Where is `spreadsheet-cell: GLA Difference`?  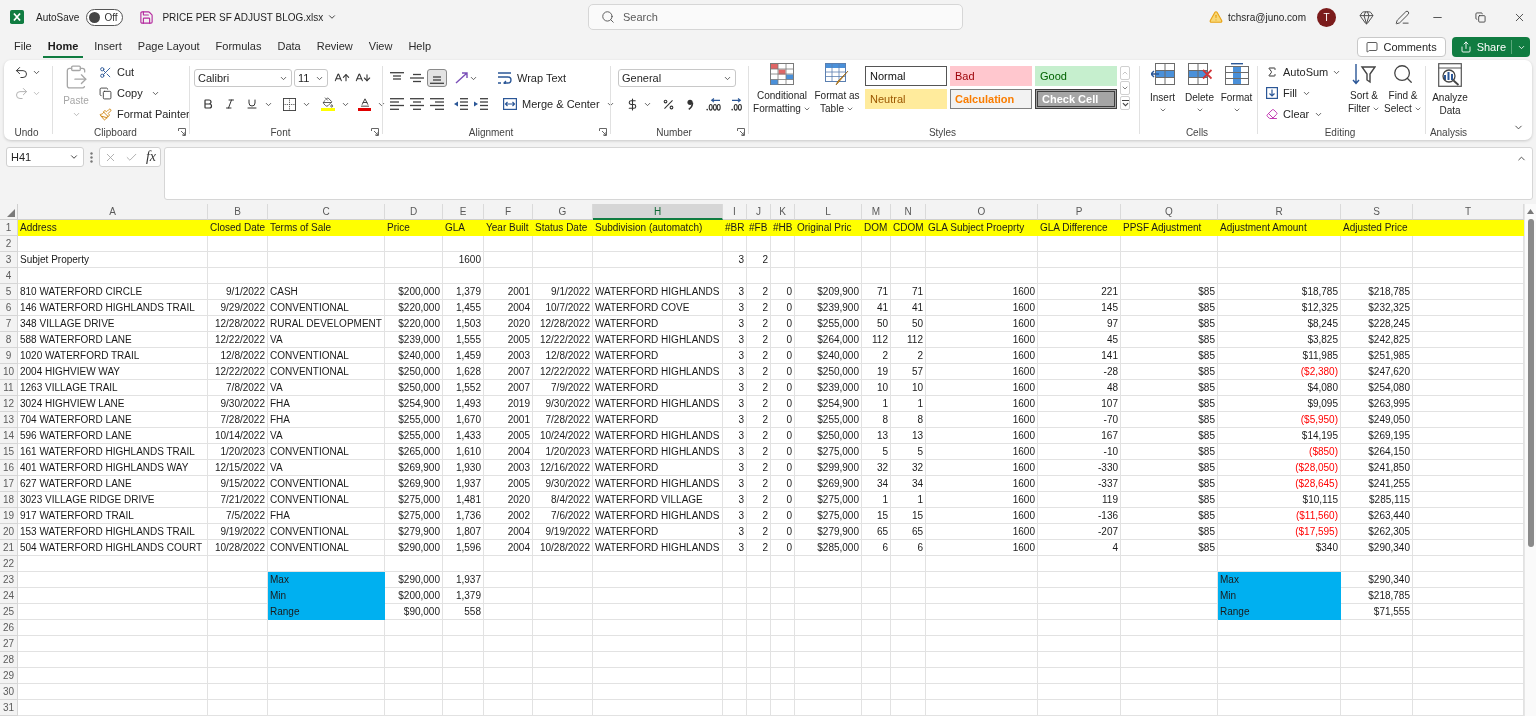
spreadsheet-cell: GLA Difference is located at coordinates (1079, 228).